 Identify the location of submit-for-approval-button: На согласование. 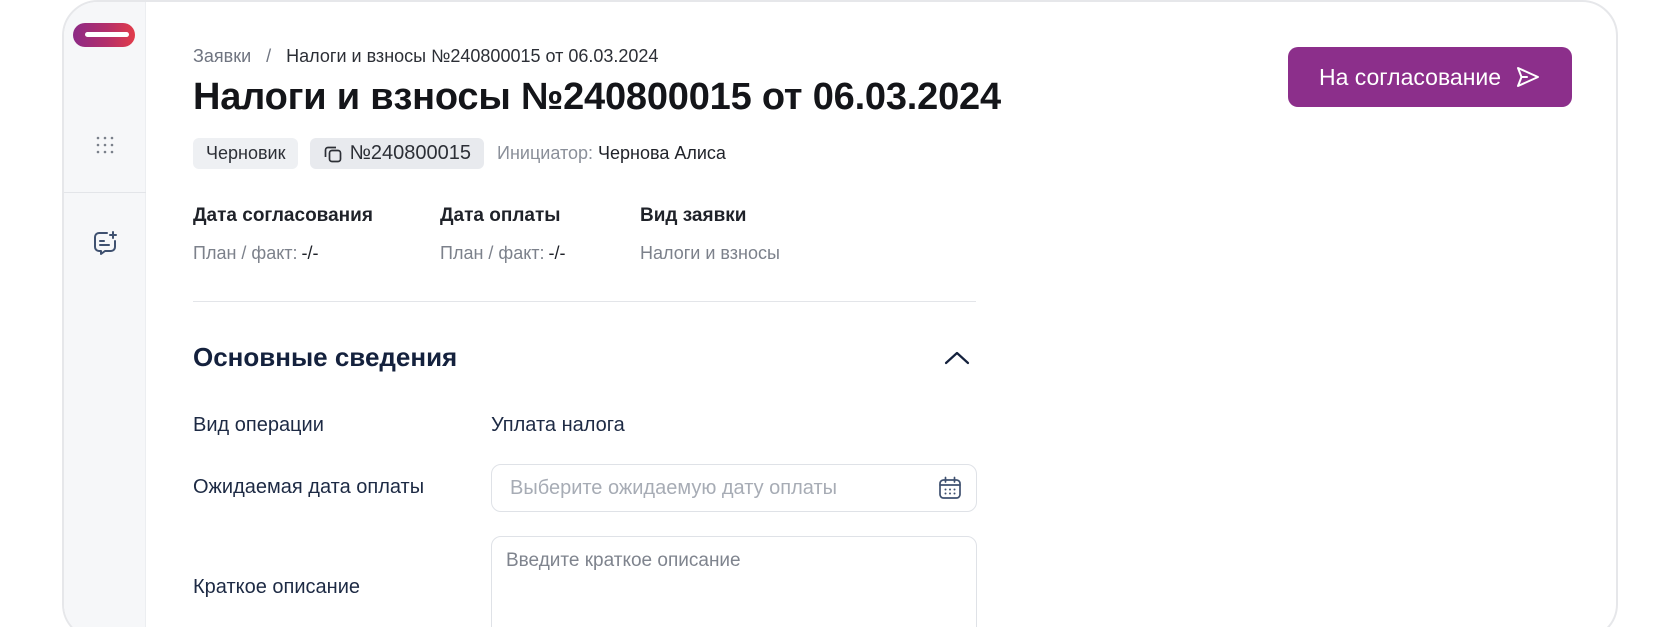
(1430, 77).